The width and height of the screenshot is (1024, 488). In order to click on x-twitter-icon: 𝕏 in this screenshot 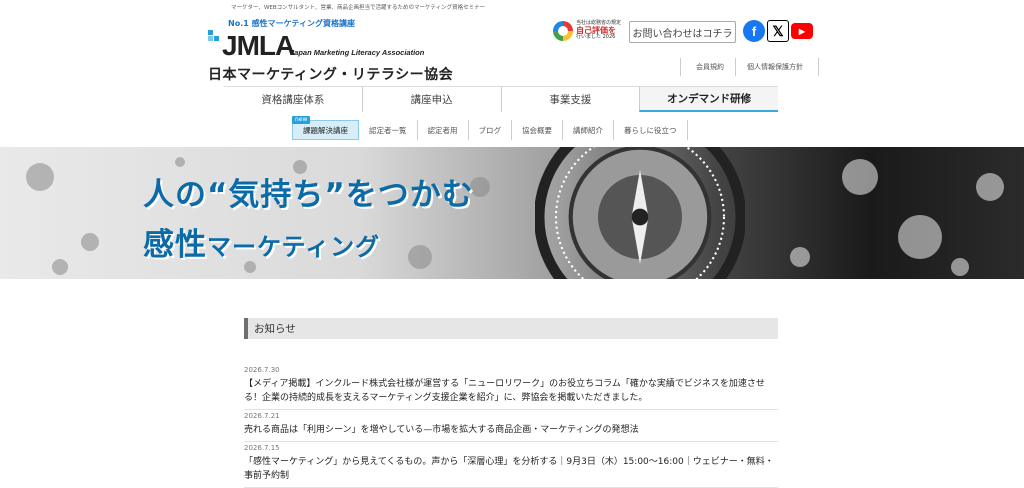, I will do `click(778, 31)`.